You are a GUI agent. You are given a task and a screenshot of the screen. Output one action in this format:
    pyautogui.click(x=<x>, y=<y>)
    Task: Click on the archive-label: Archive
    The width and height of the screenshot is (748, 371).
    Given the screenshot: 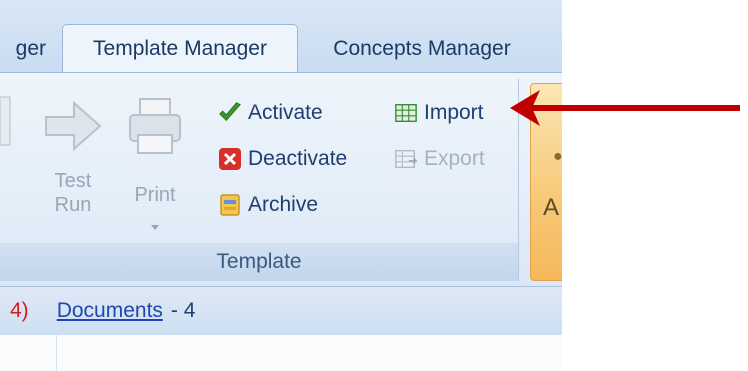 What is the action you would take?
    pyautogui.click(x=283, y=204)
    